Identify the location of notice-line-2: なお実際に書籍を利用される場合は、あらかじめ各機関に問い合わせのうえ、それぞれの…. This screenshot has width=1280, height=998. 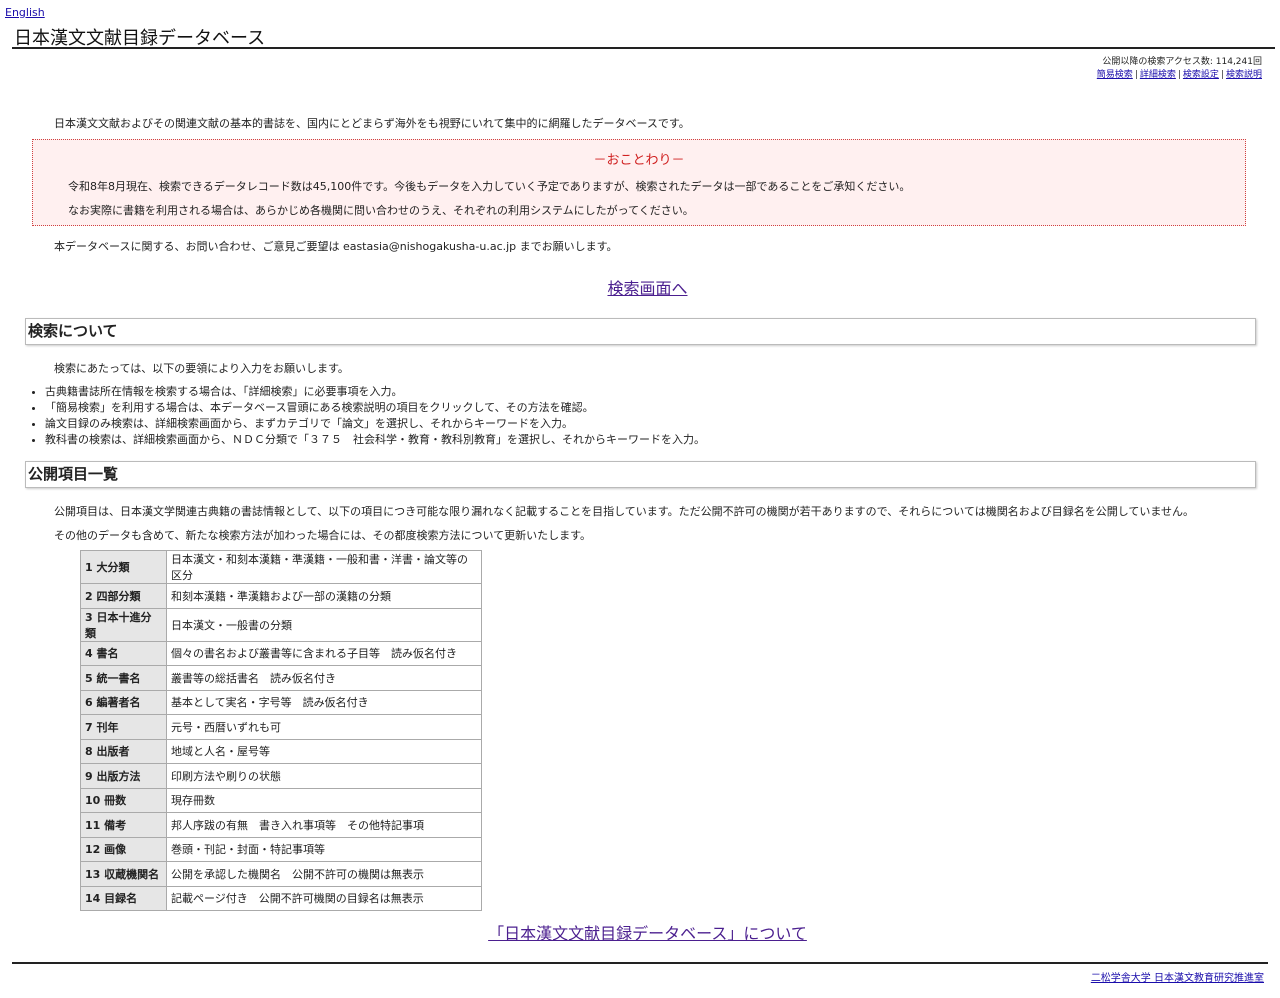
(381, 210).